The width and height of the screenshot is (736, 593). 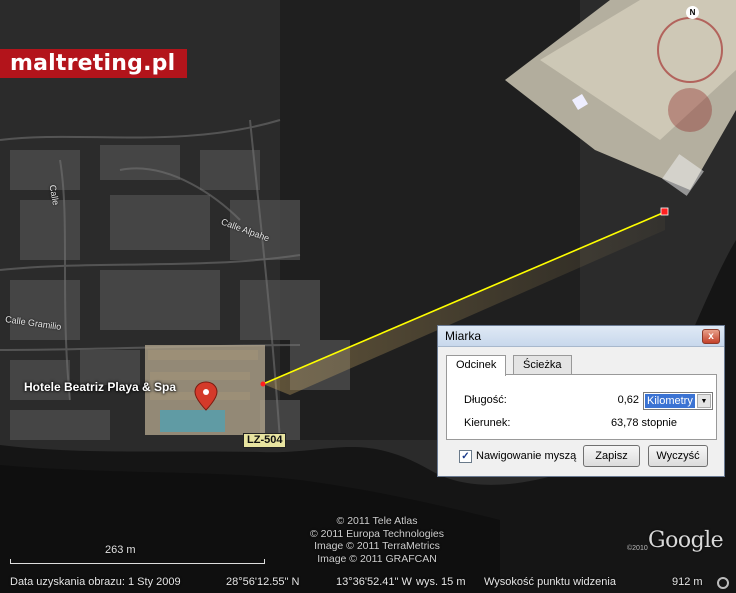 I want to click on scale-bar: 263 m, so click(x=140, y=554).